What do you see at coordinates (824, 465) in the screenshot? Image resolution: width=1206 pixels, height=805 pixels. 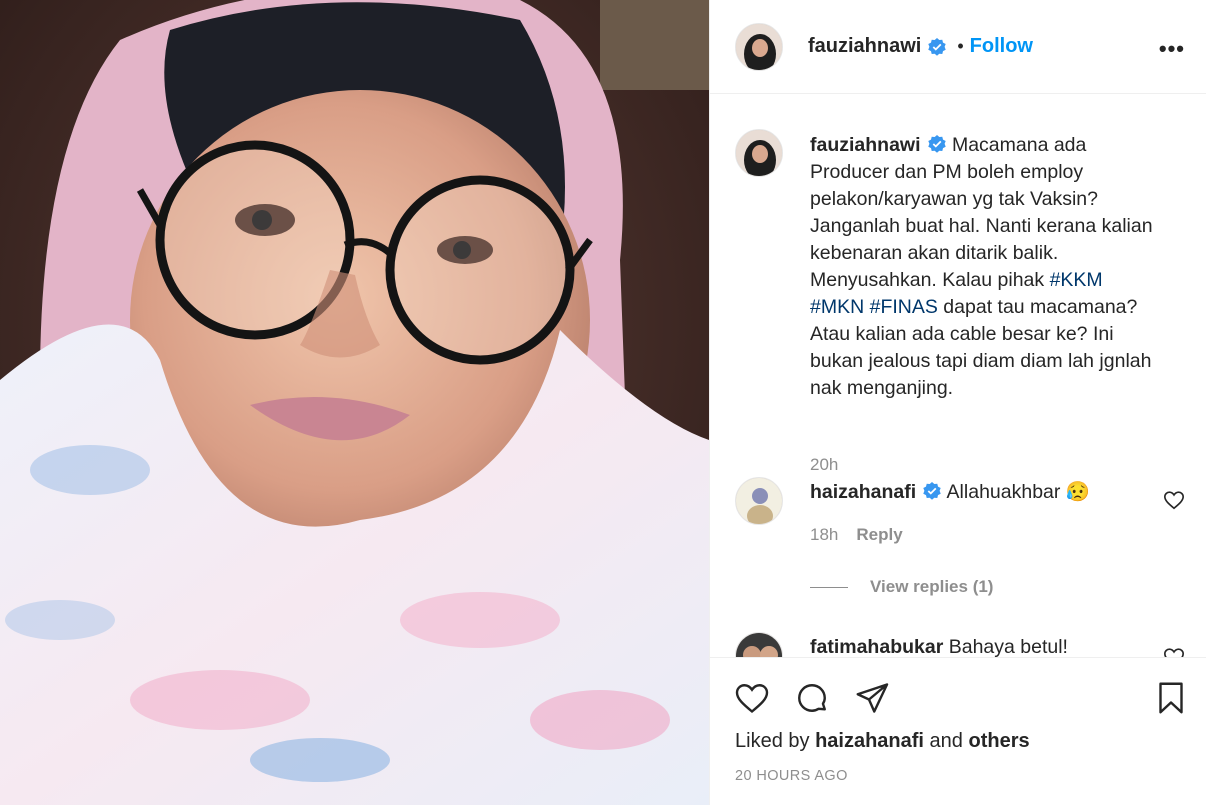 I see `caption-time: 20h` at bounding box center [824, 465].